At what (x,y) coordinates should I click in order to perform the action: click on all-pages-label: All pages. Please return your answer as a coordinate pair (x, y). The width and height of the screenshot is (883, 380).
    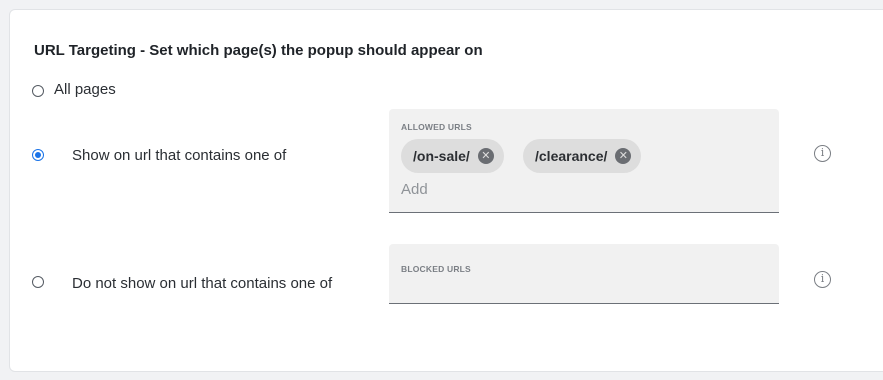
    Looking at the image, I should click on (85, 90).